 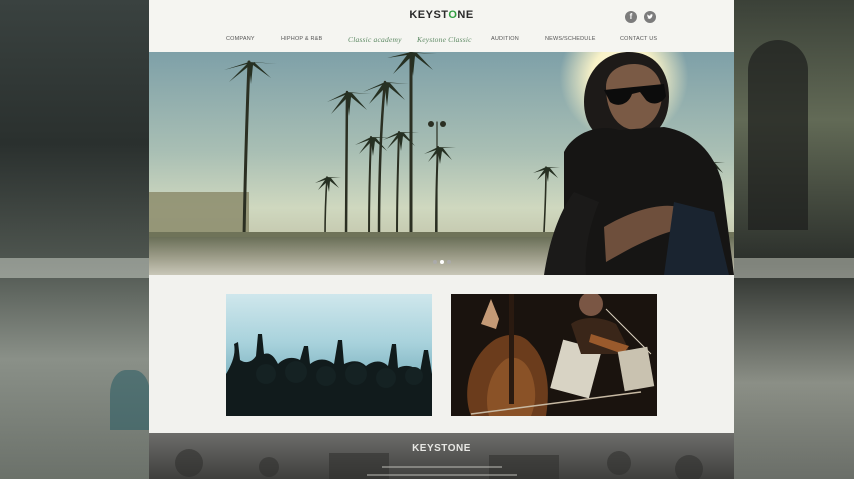 I want to click on logo-text-end: NE, so click(x=465, y=15).